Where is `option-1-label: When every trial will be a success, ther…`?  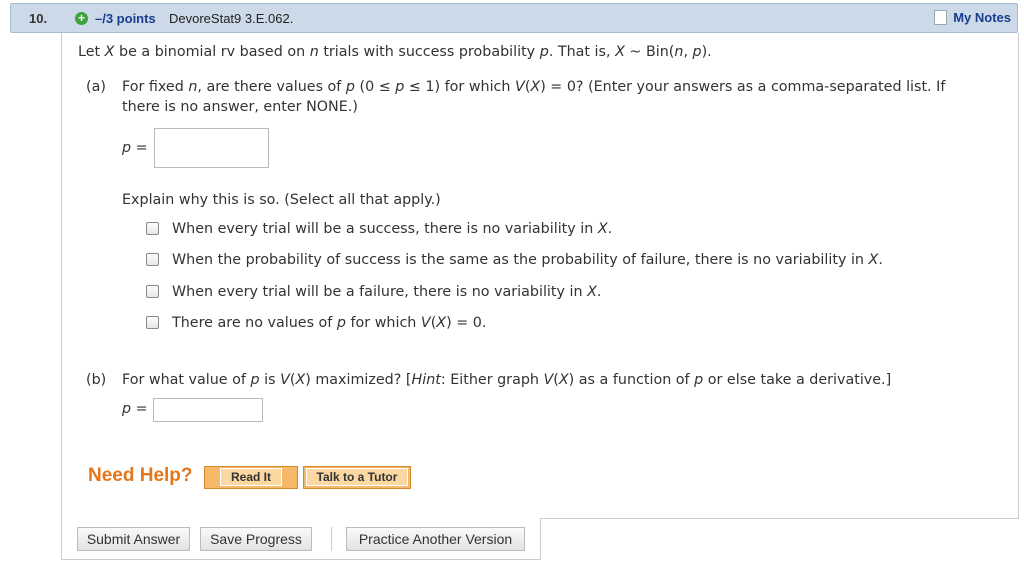 option-1-label: When every trial will be a success, ther… is located at coordinates (392, 229).